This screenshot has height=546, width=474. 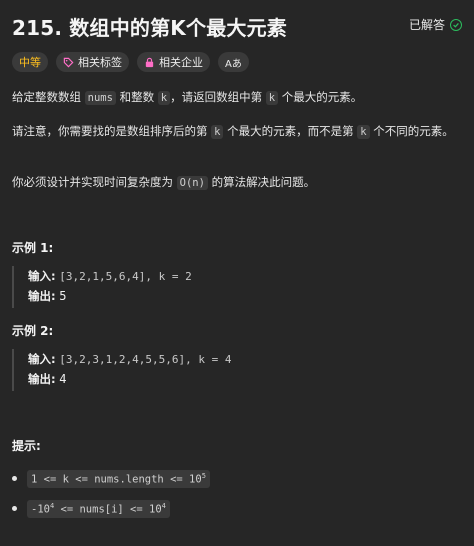 I want to click on text: ，请返回数组中第, so click(x=218, y=97).